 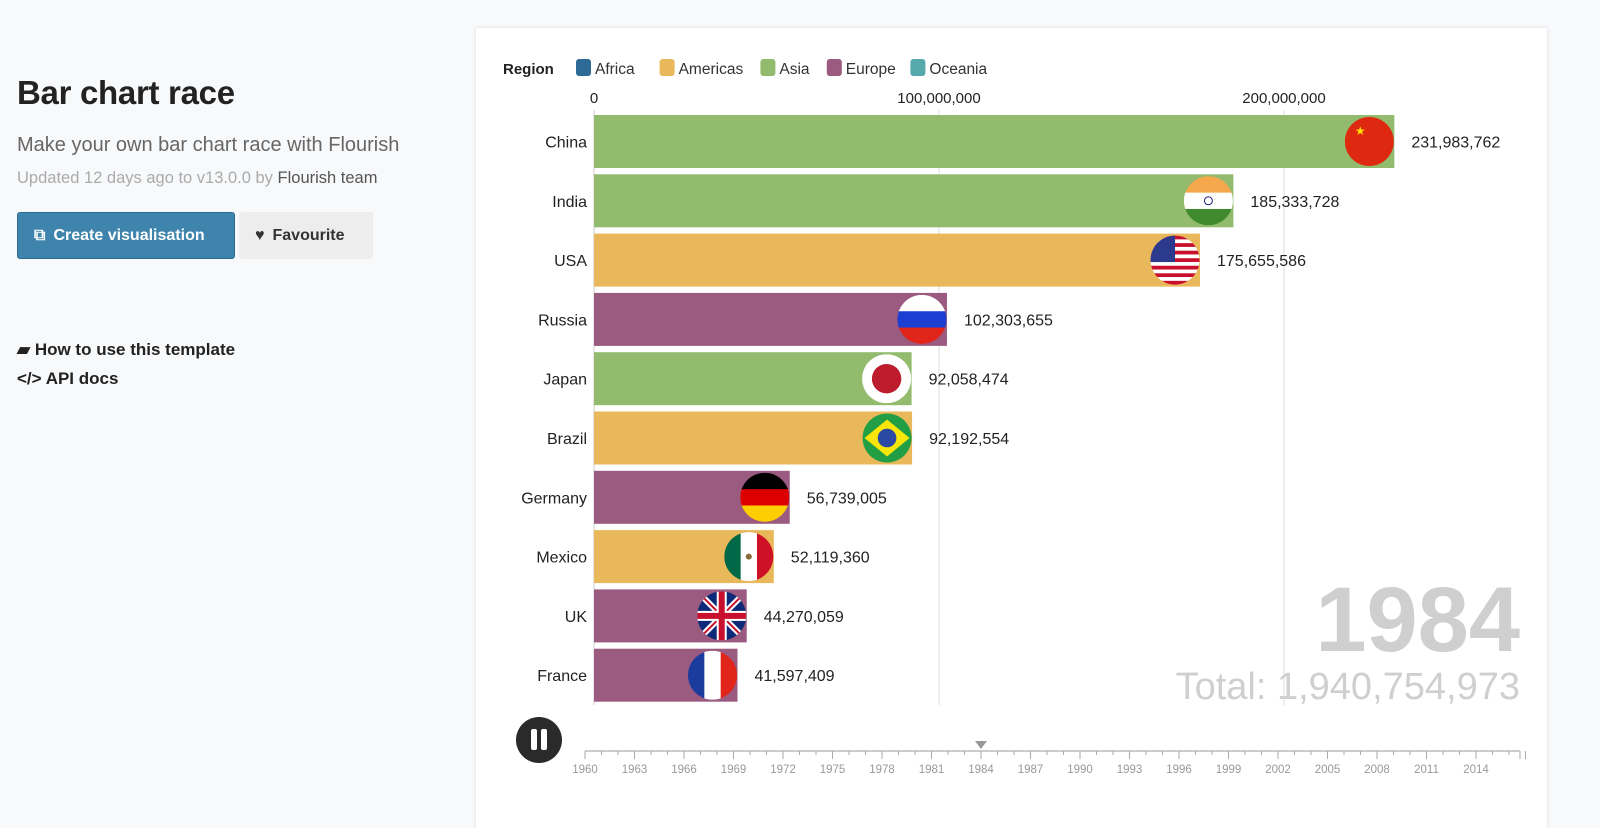 I want to click on timeline-label: 1984, so click(x=981, y=770).